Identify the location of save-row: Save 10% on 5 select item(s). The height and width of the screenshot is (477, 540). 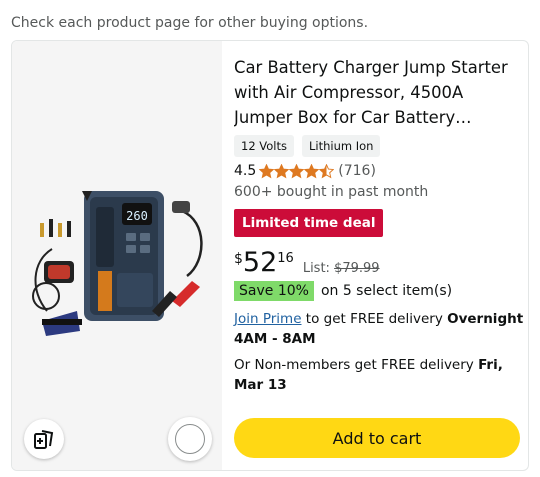
(343, 291).